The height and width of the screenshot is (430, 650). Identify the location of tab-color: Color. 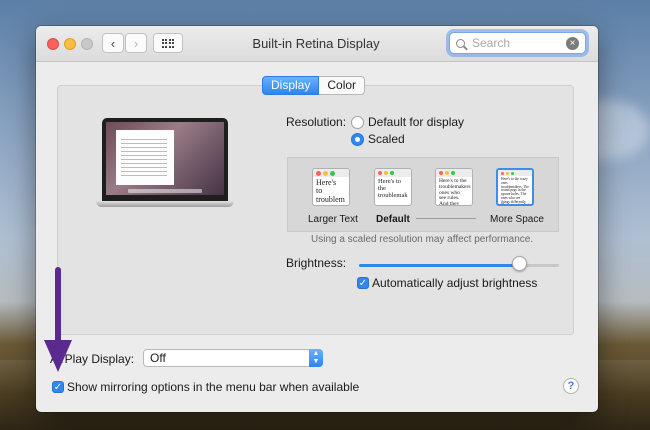
(342, 85).